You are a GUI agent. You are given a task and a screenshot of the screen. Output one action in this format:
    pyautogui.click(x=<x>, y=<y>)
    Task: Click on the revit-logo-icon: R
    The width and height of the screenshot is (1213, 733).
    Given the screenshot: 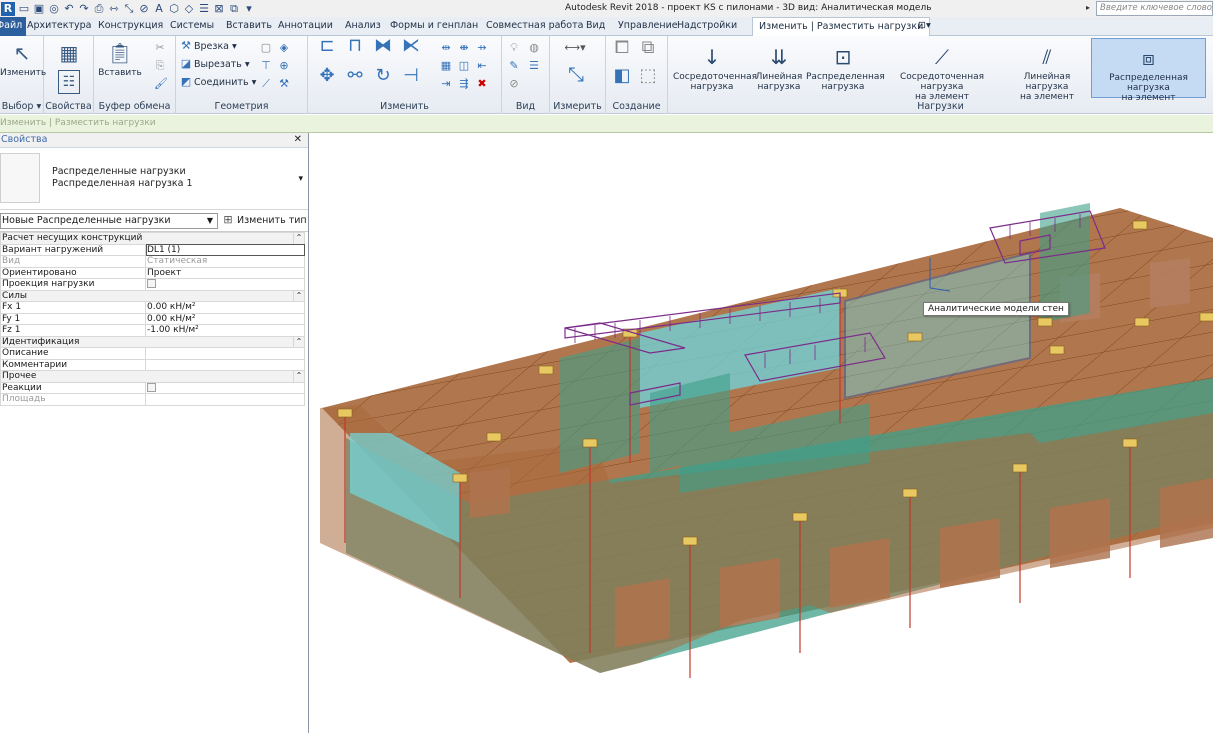 What is the action you would take?
    pyautogui.click(x=8, y=8)
    